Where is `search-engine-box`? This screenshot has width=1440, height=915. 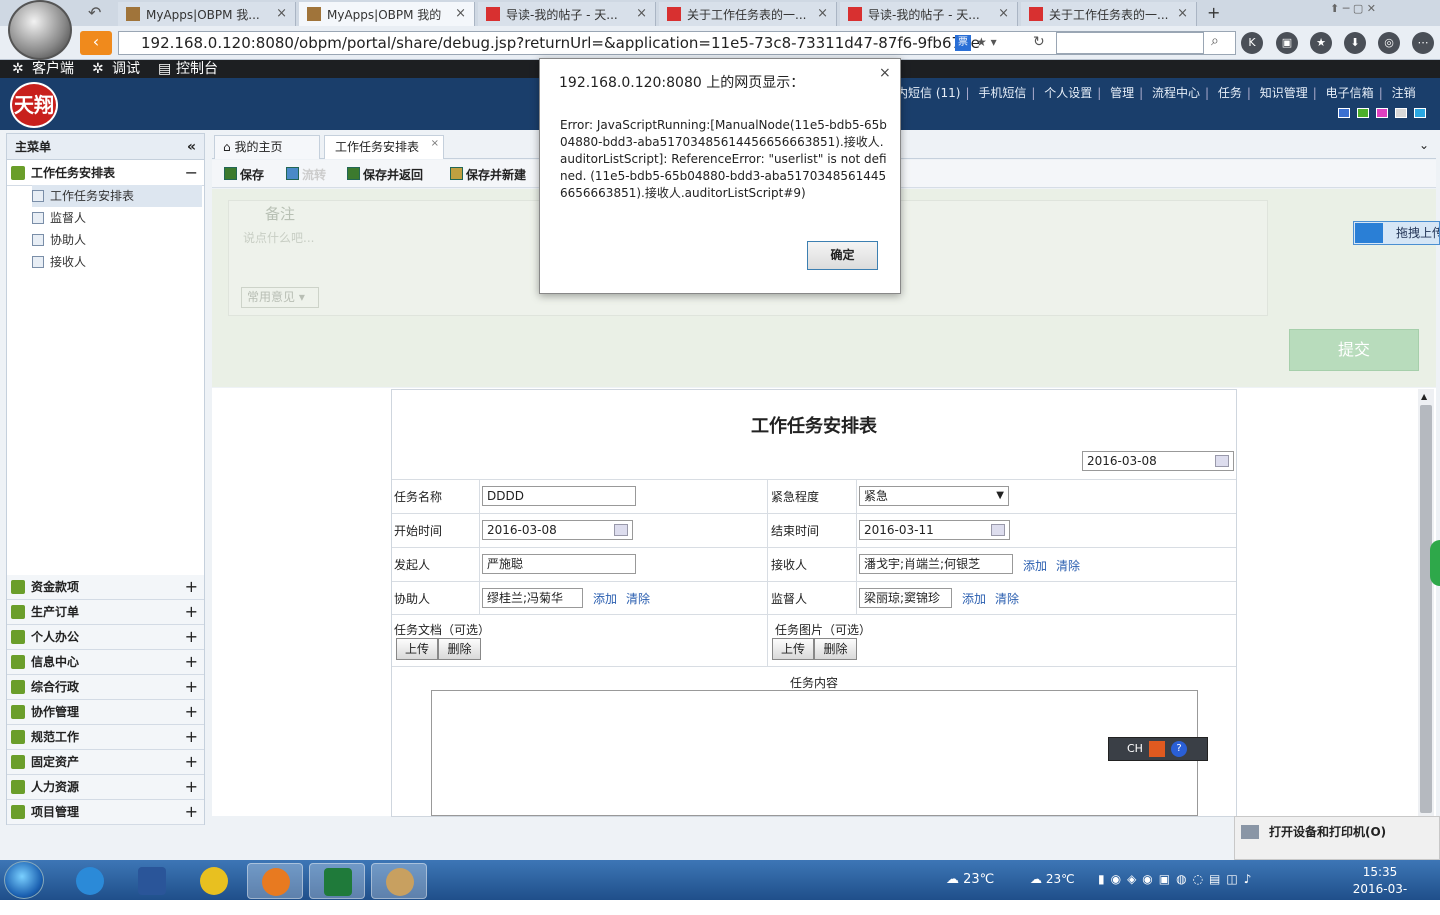
search-engine-box is located at coordinates (1130, 43).